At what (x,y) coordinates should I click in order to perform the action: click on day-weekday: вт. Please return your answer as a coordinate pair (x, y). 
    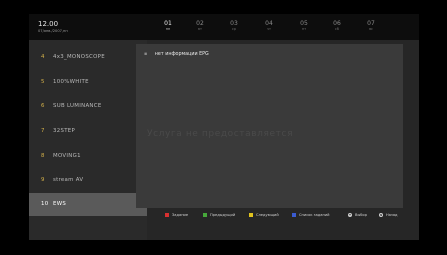
    Looking at the image, I should click on (200, 29).